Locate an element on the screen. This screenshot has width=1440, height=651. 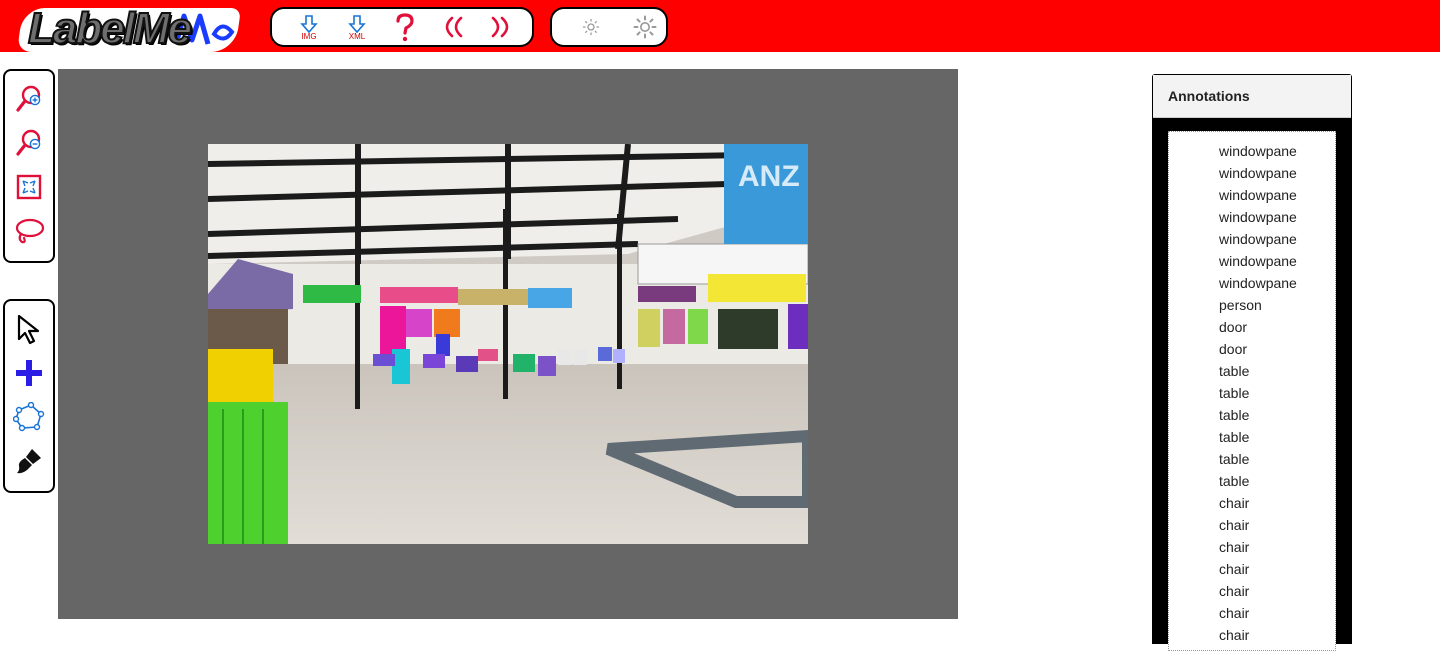
double-chevron-right-icon is located at coordinates (500, 27).